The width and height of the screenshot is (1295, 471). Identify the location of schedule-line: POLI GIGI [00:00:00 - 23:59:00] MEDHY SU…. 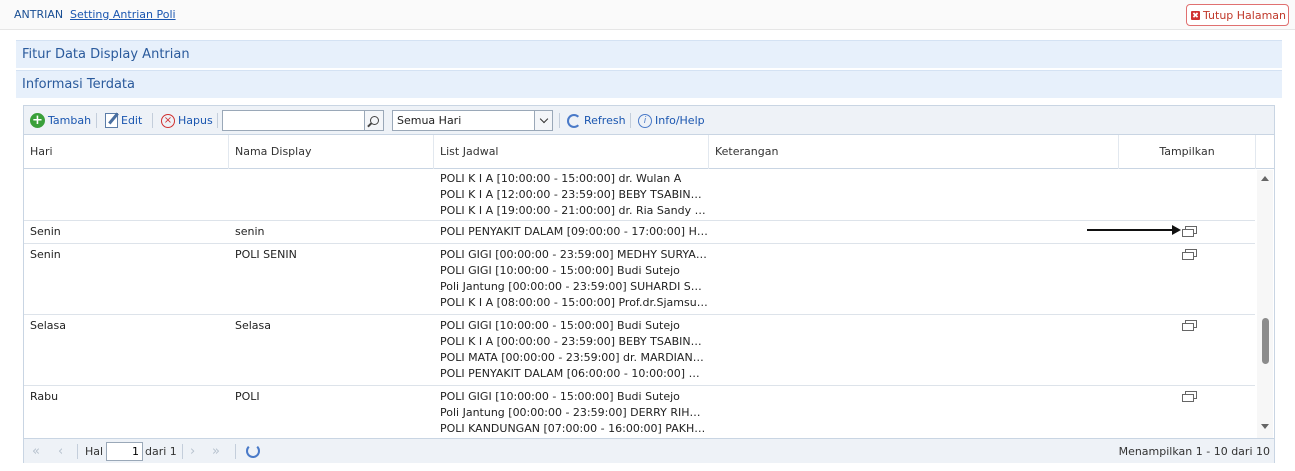
(574, 254).